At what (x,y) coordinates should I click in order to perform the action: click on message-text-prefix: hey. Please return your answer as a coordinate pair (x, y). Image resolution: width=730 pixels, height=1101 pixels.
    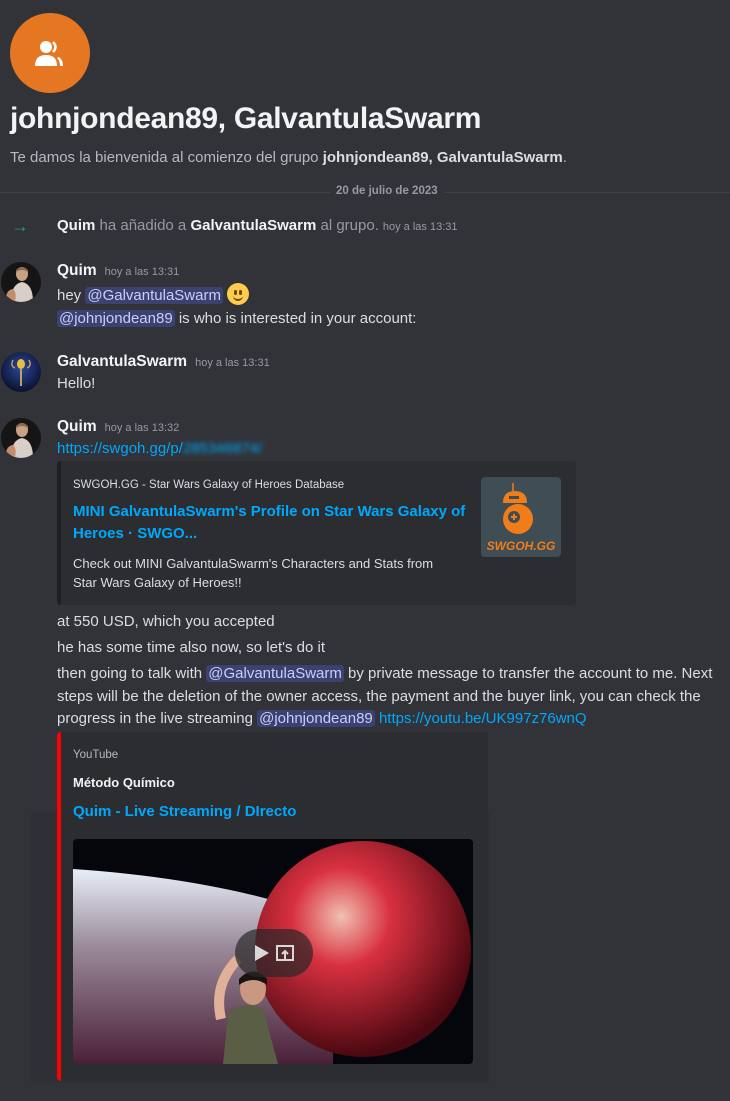
    Looking at the image, I should click on (71, 295).